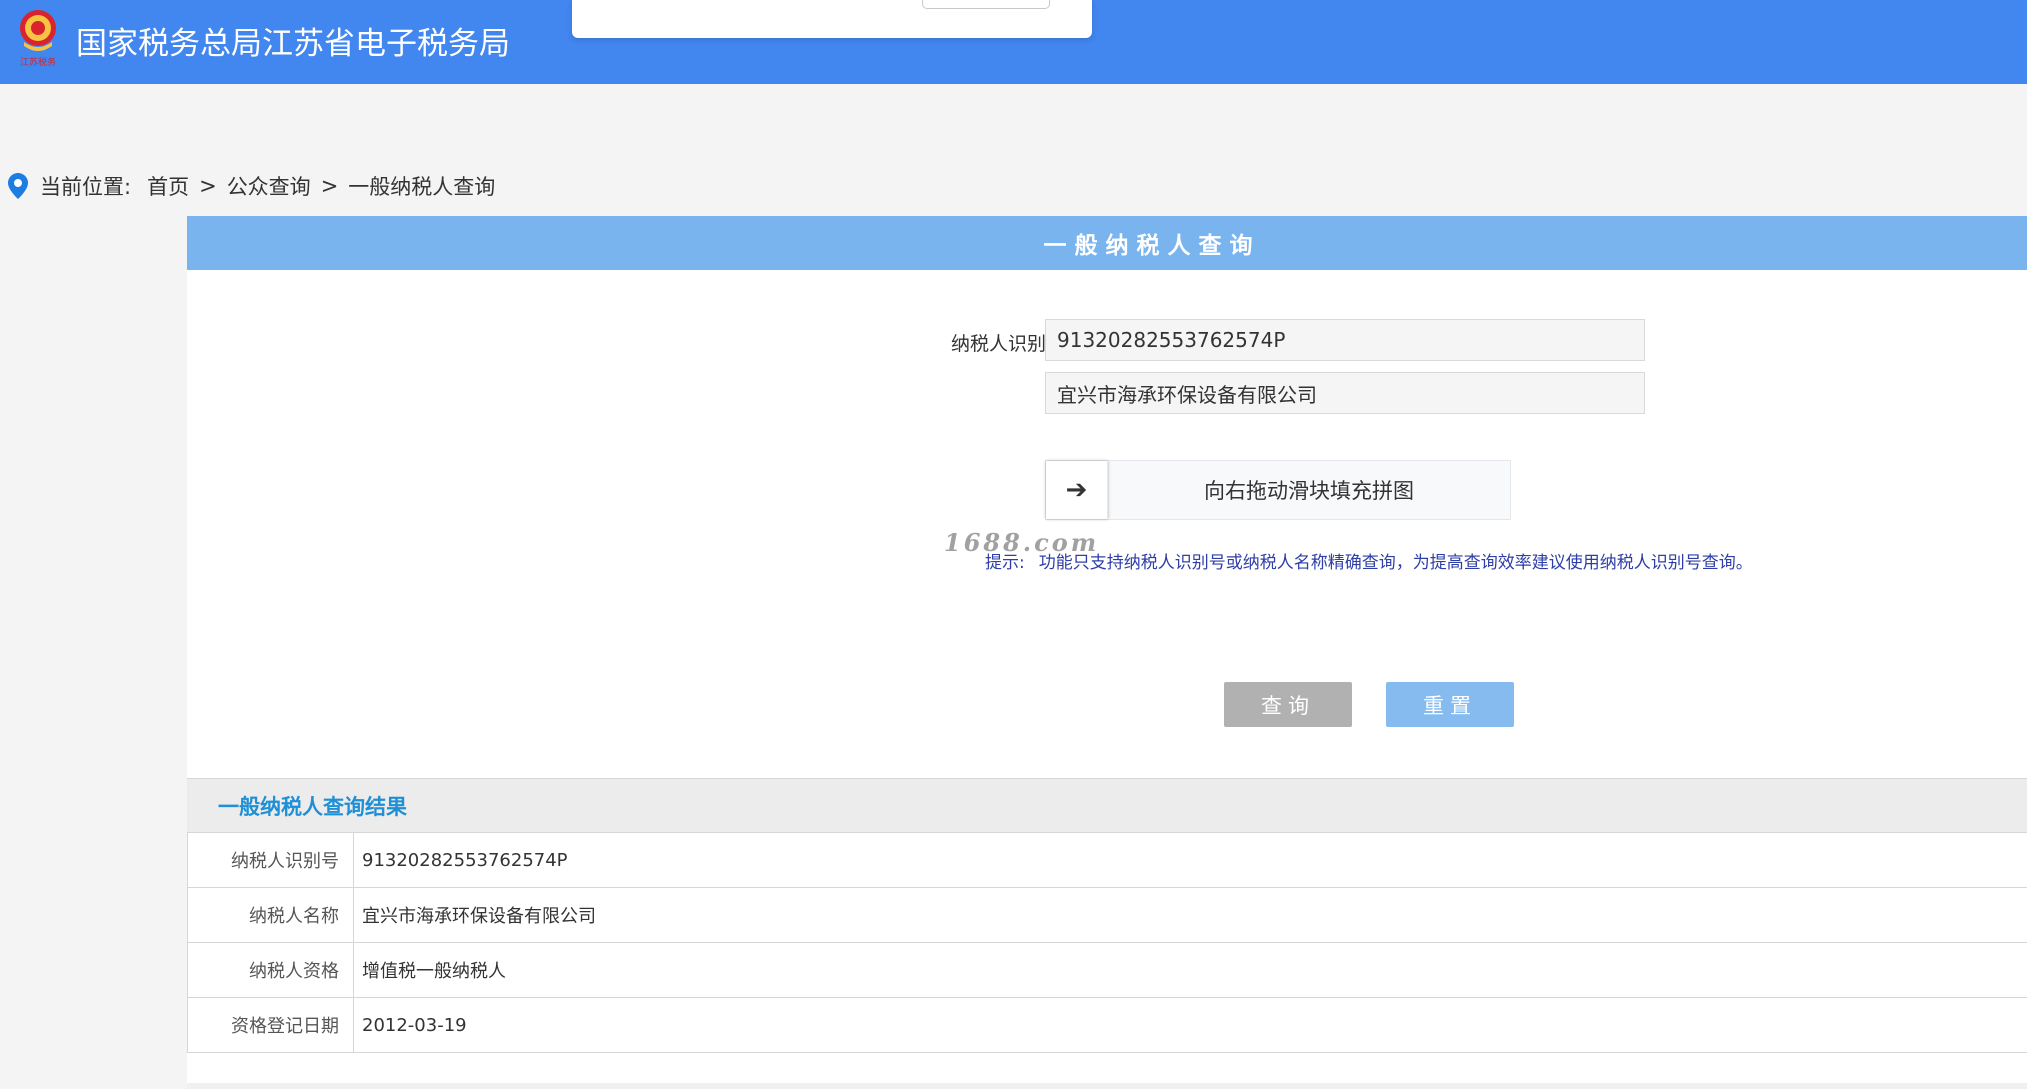  What do you see at coordinates (271, 1025) in the screenshot?
I see `result-key: 资格登记日期` at bounding box center [271, 1025].